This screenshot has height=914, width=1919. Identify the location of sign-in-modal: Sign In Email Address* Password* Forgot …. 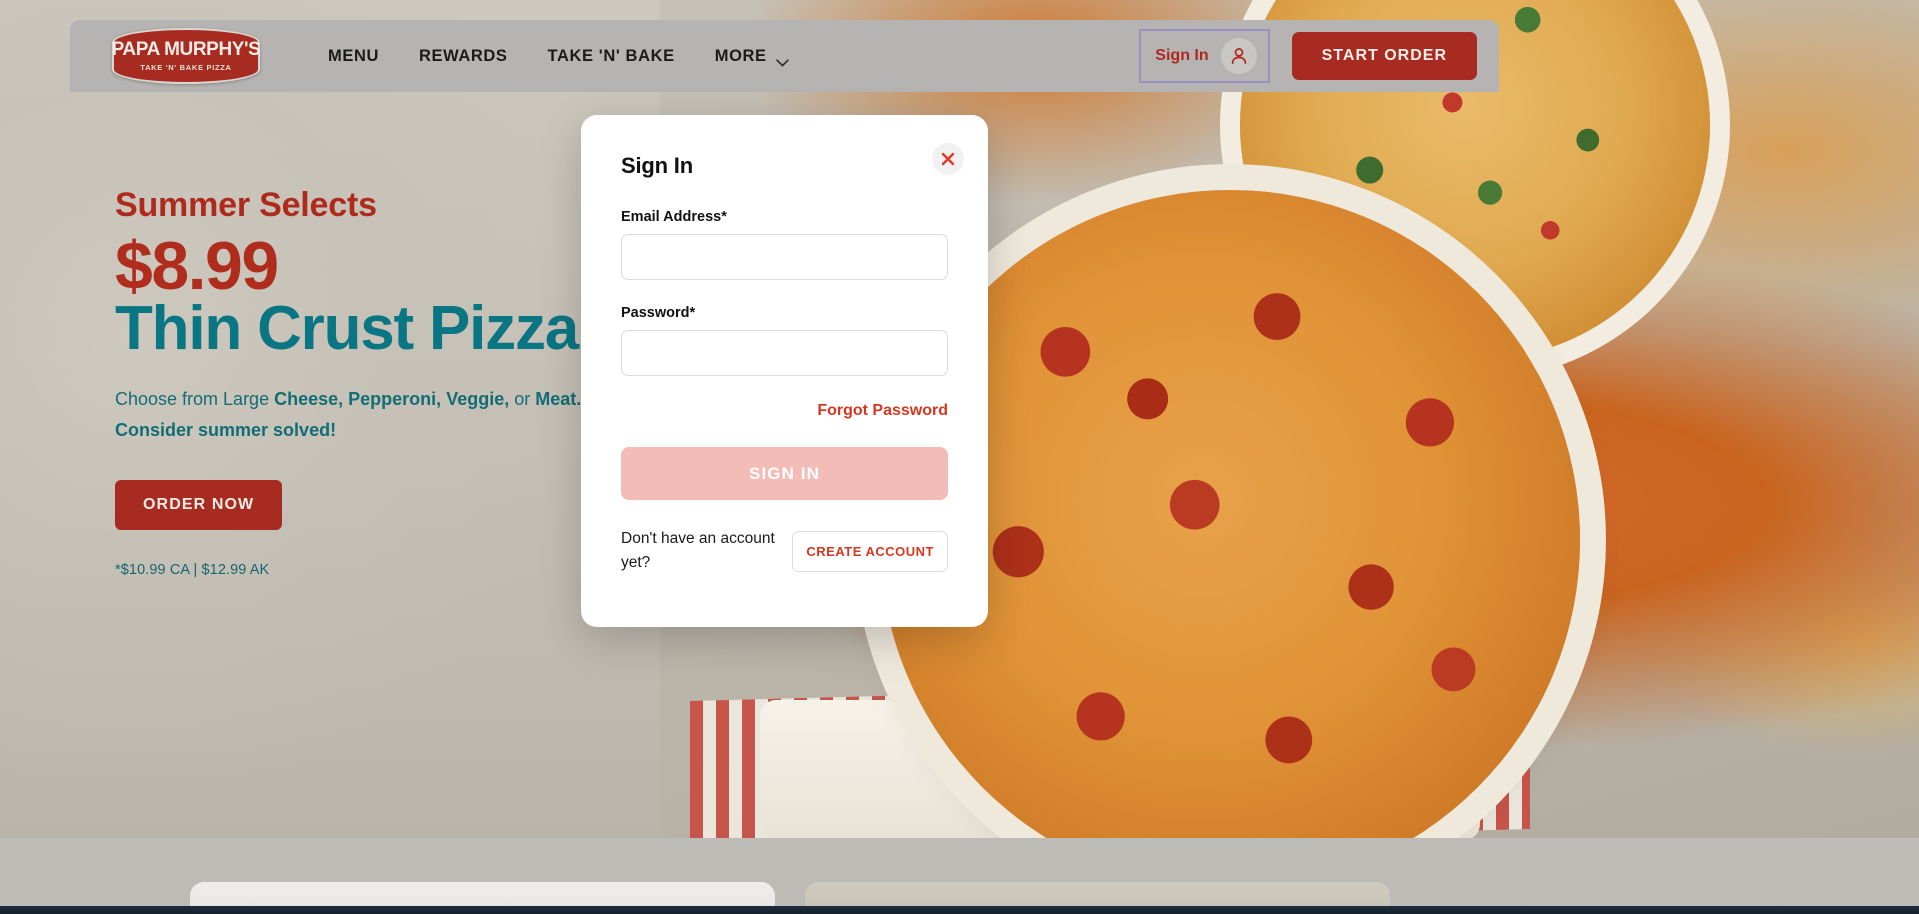
(784, 371).